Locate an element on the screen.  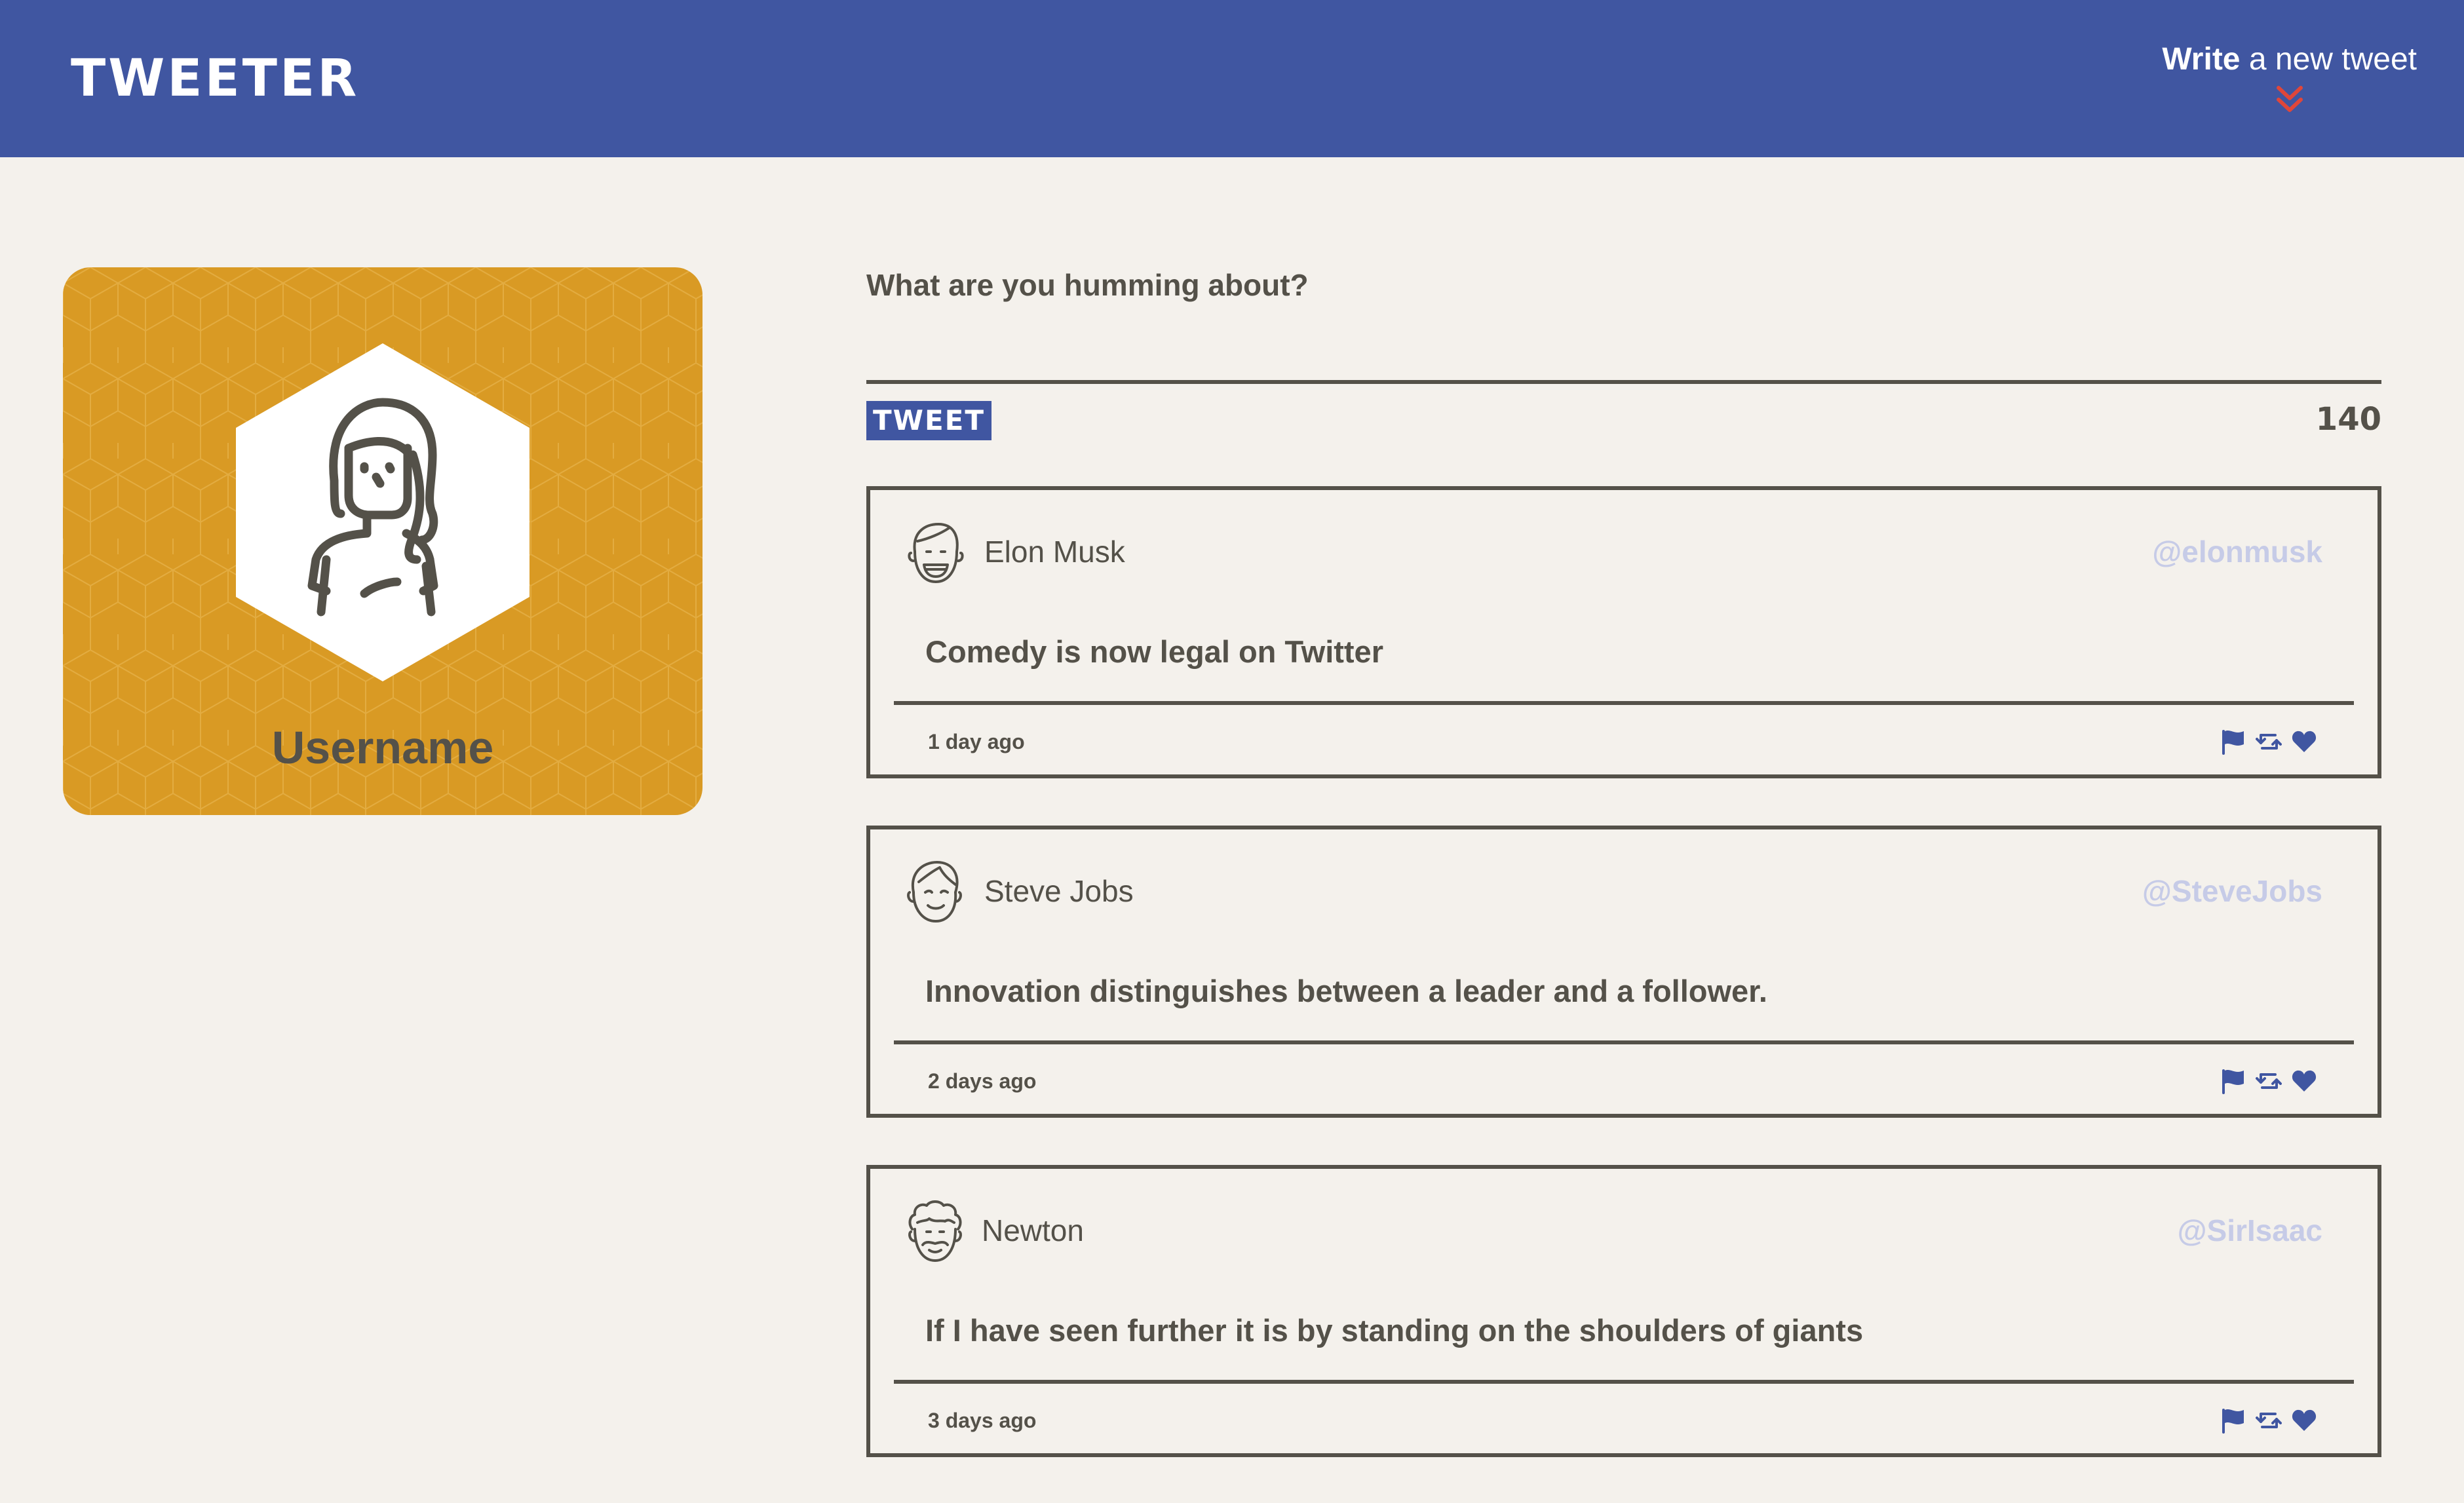
tweet-author-name: Steve Jobs is located at coordinates (1059, 891).